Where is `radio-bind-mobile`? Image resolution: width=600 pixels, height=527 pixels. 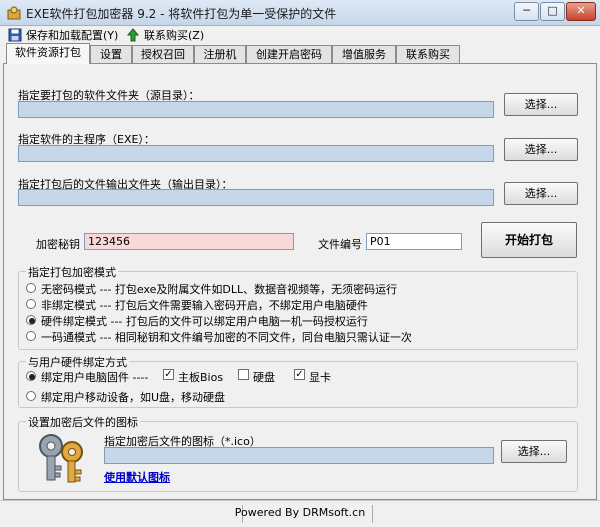 radio-bind-mobile is located at coordinates (31, 396).